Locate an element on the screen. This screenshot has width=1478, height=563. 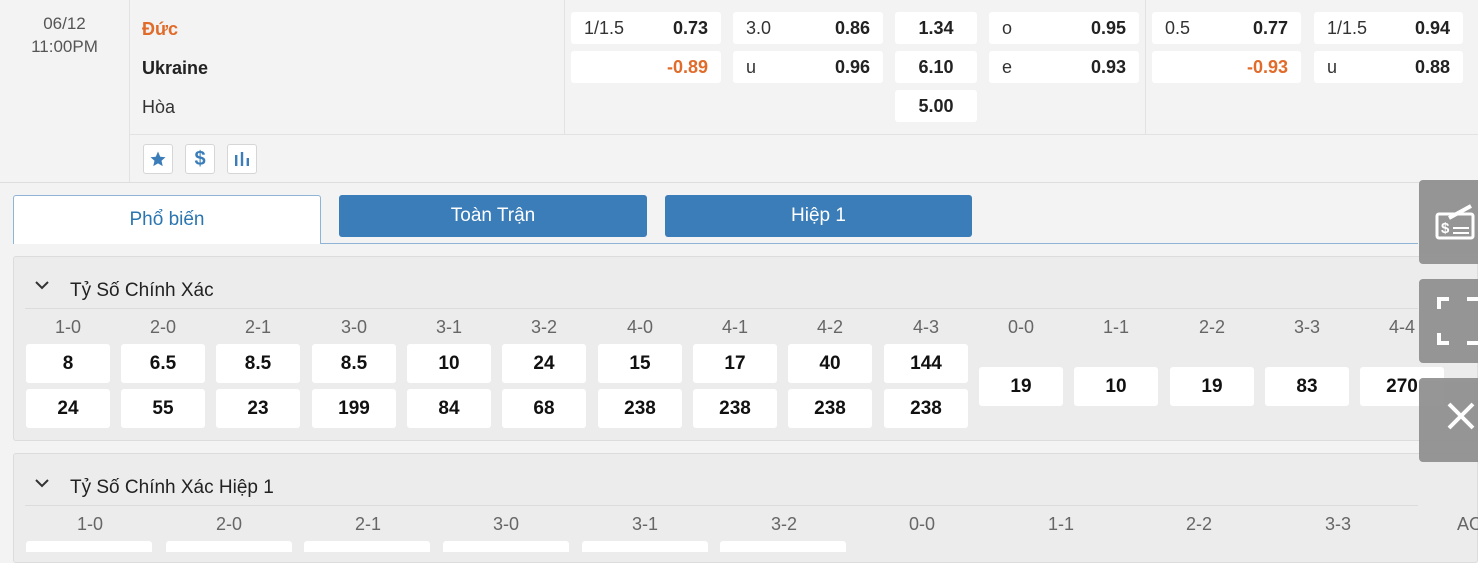
score-odds-cell: 8 is located at coordinates (68, 363).